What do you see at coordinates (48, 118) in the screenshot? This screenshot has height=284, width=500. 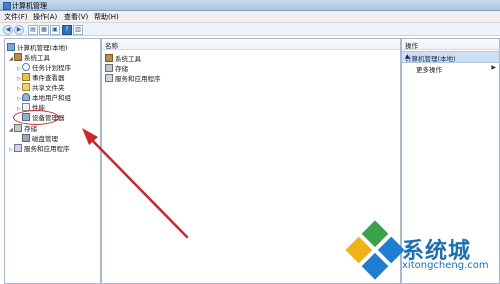 I see `tree-item-label: 设备管理器` at bounding box center [48, 118].